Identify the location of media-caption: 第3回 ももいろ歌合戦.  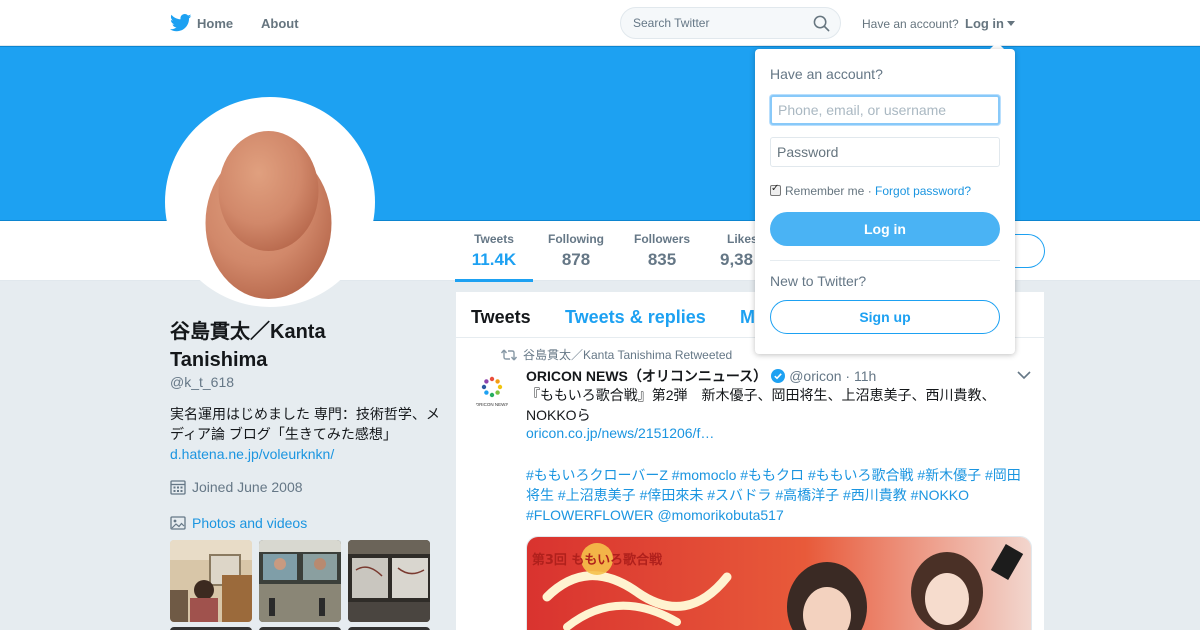
(597, 560).